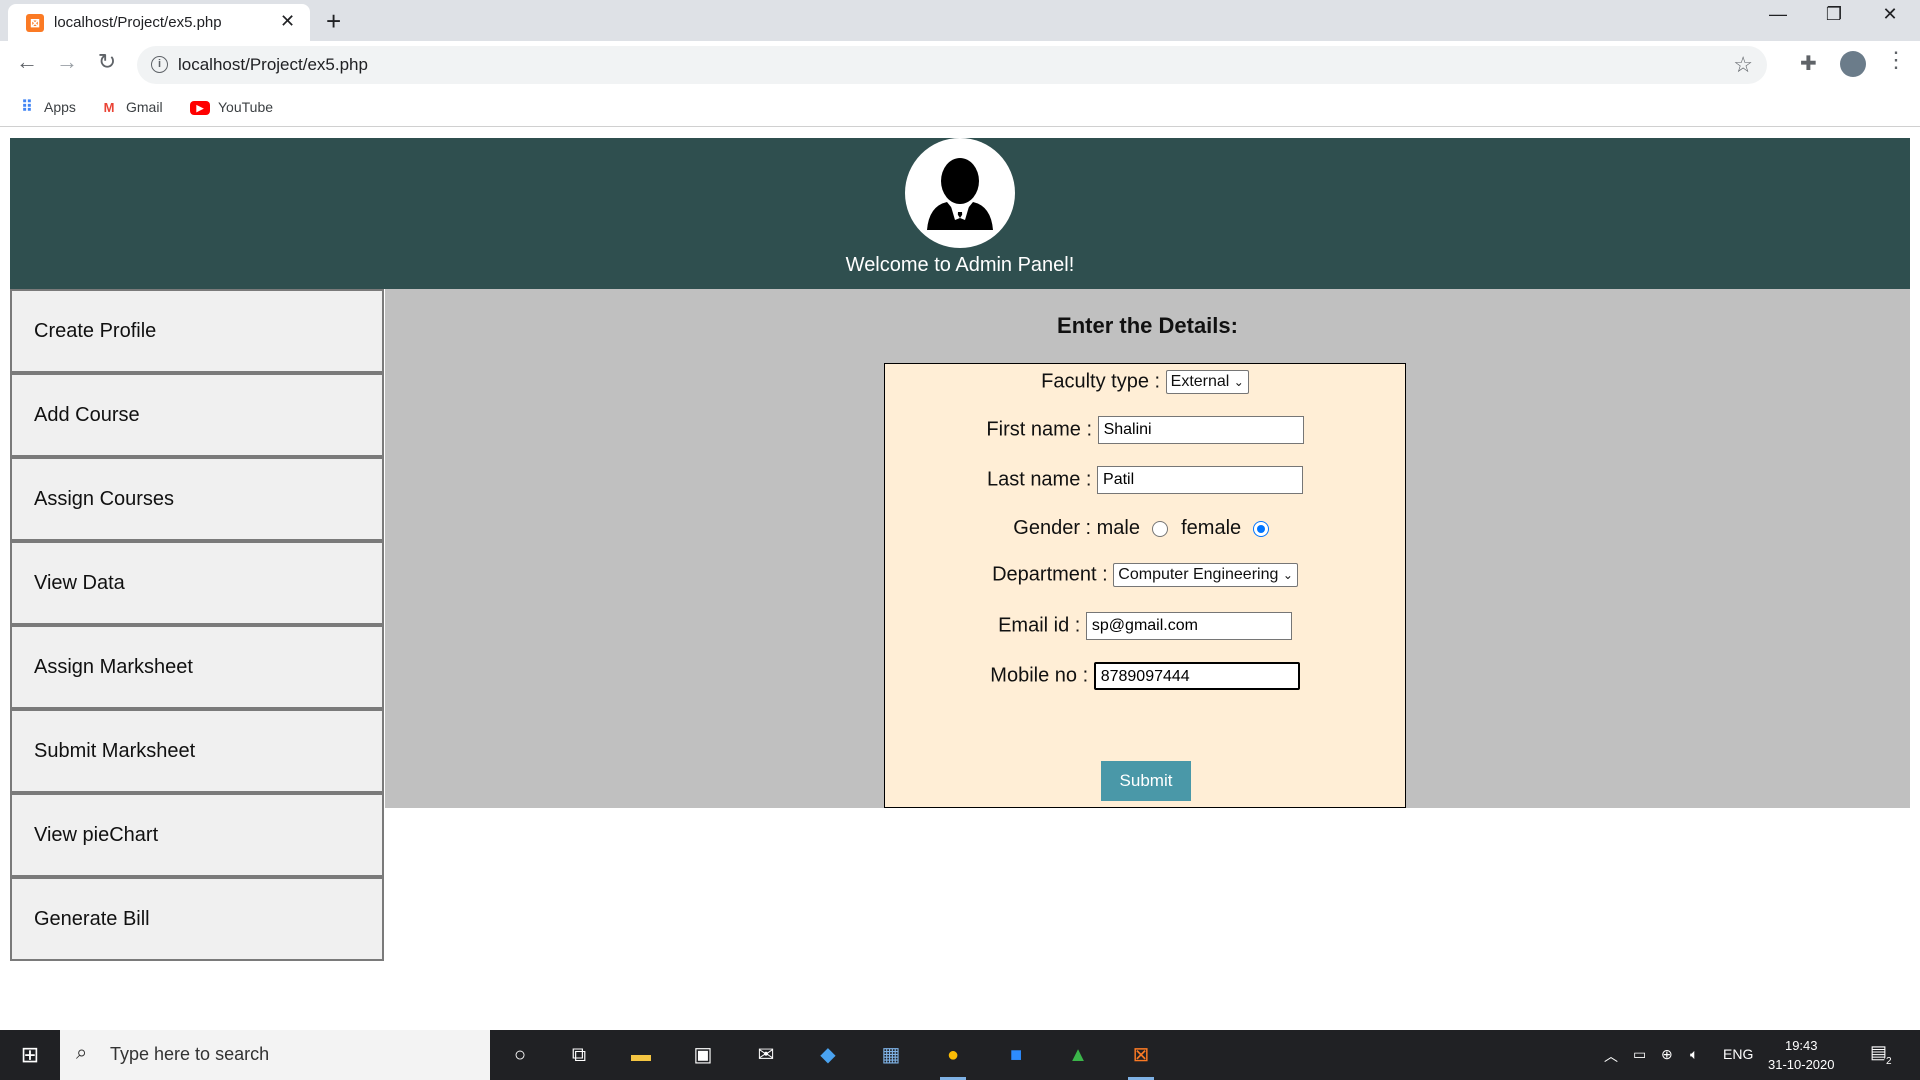 Image resolution: width=1920 pixels, height=1080 pixels. Describe the element at coordinates (197, 919) in the screenshot. I see `sidebar-item-generate-bill: Generate Bill` at that location.